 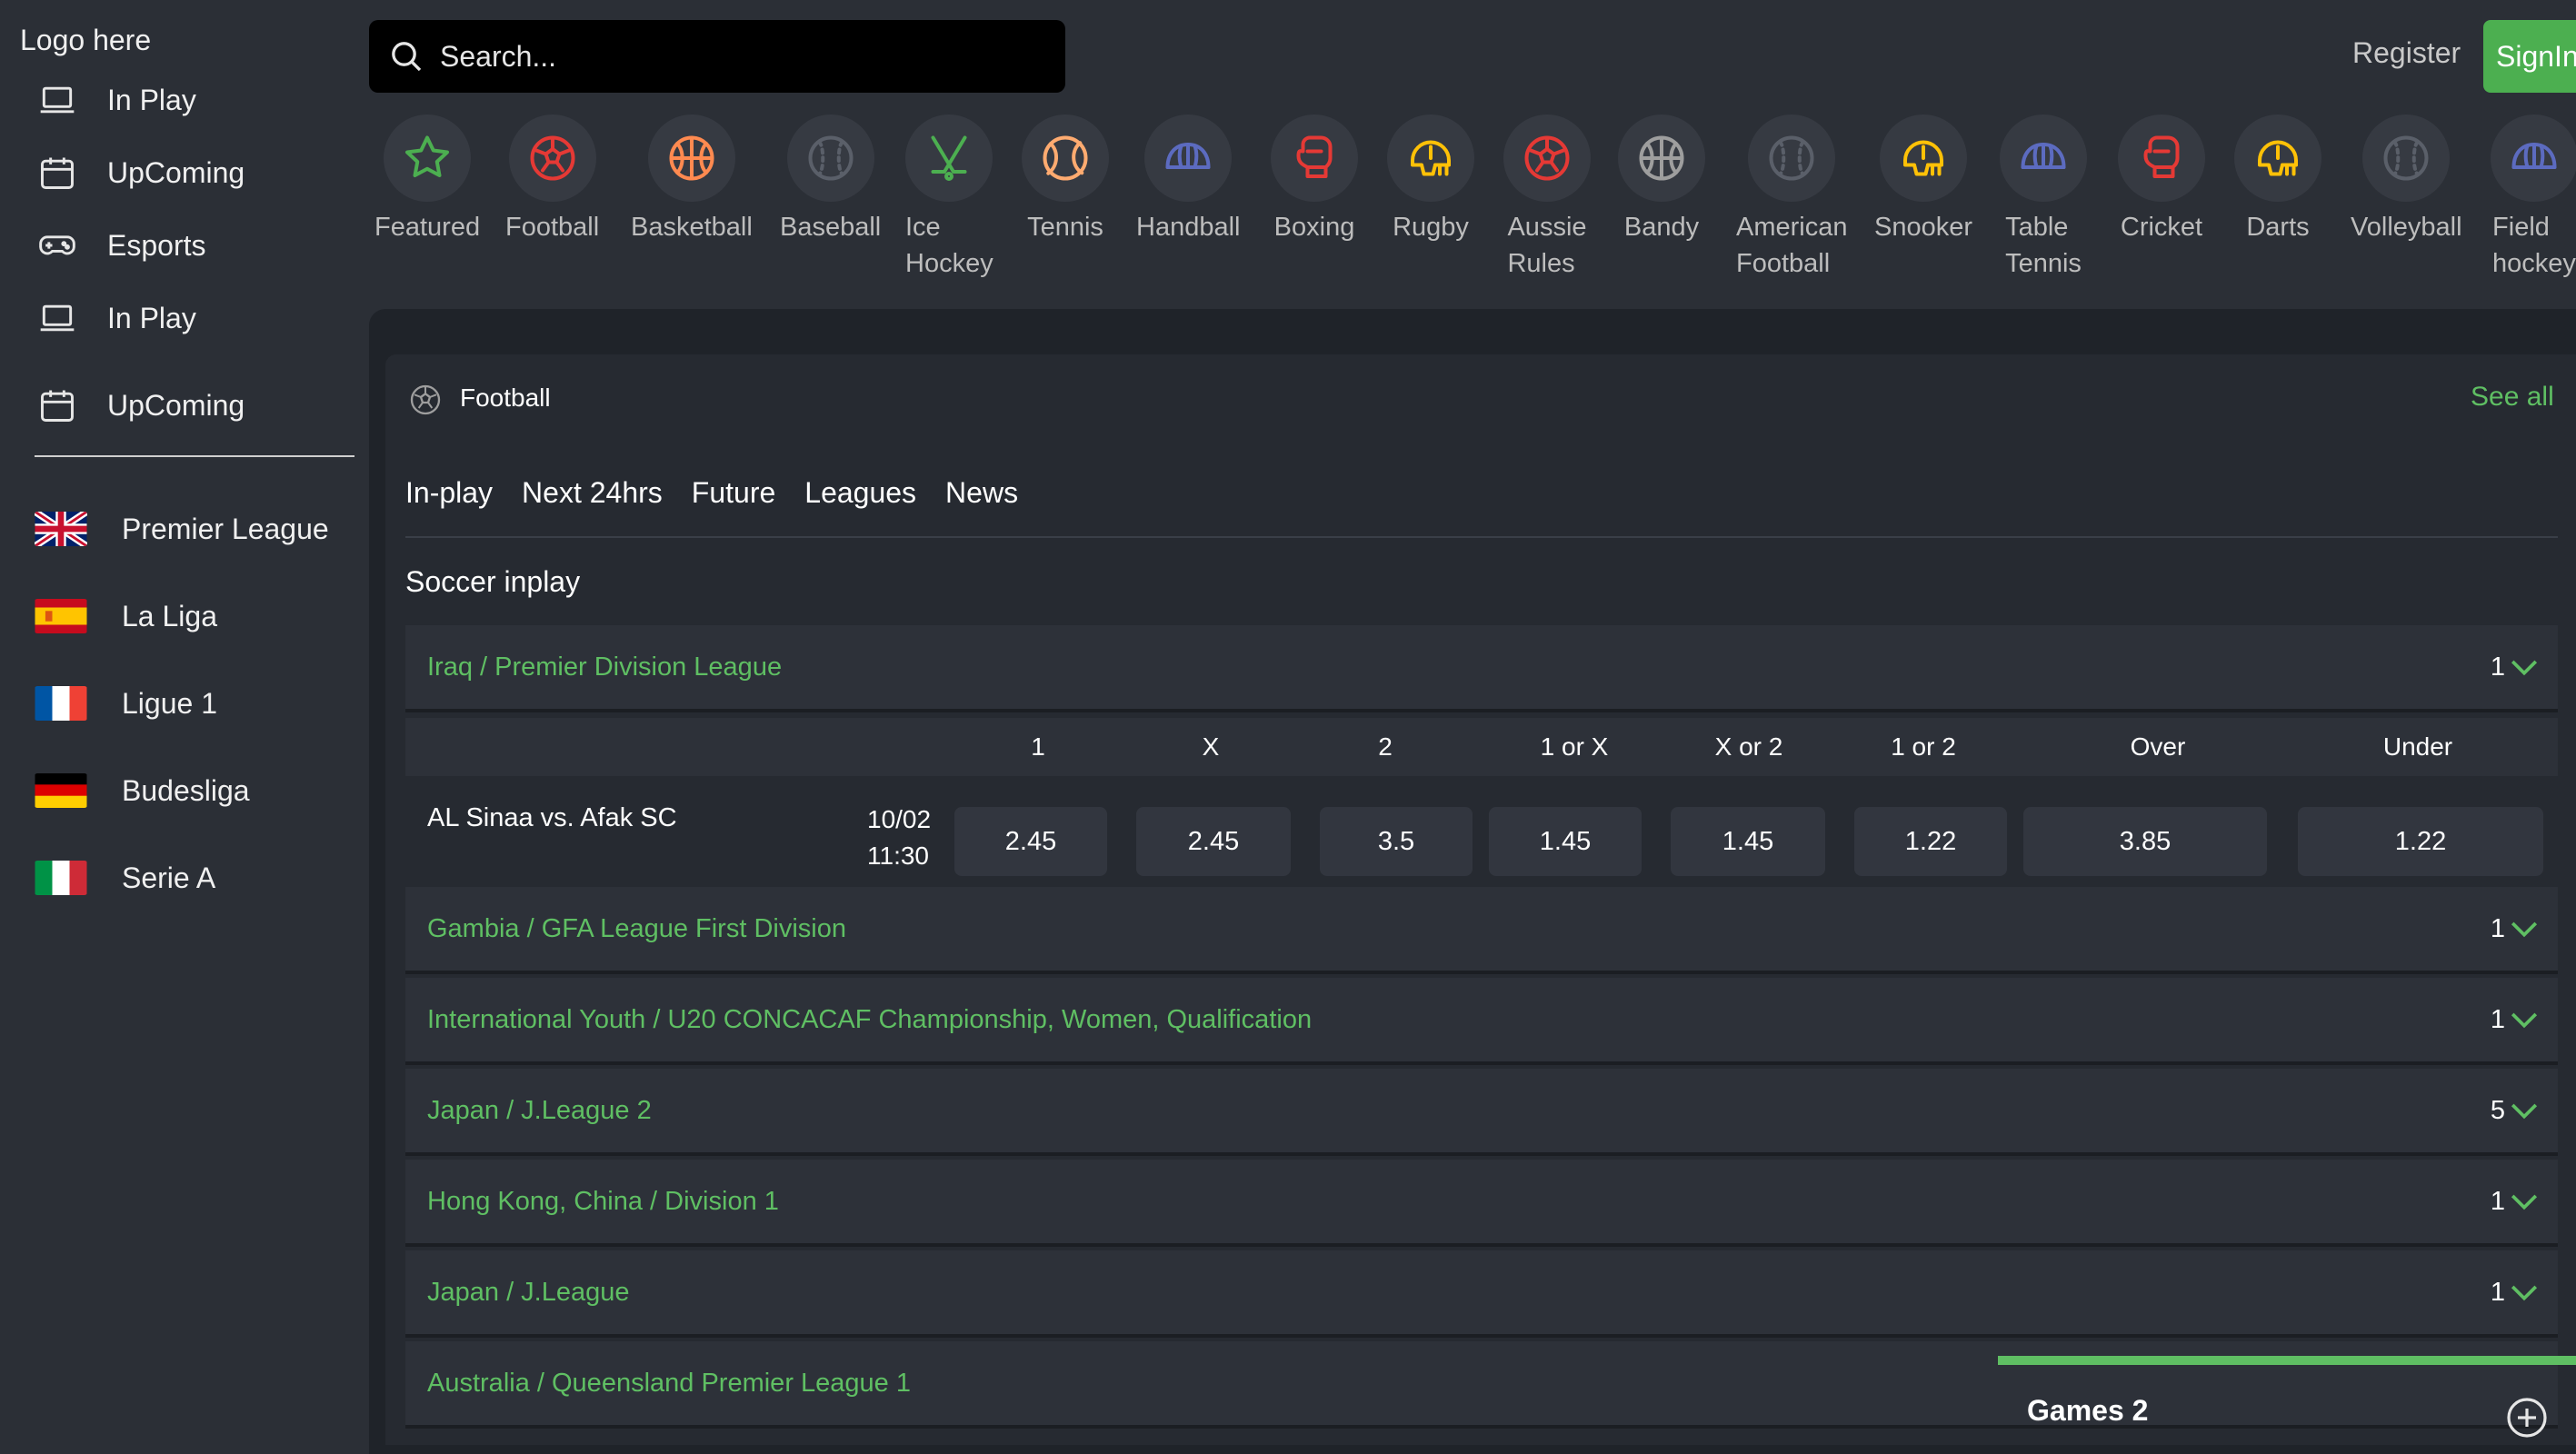 What do you see at coordinates (2277, 180) in the screenshot?
I see `sport-darts: Darts` at bounding box center [2277, 180].